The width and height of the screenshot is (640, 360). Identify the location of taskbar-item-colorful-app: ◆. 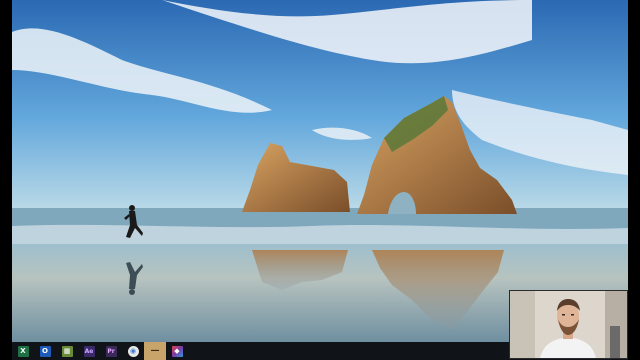
(177, 351).